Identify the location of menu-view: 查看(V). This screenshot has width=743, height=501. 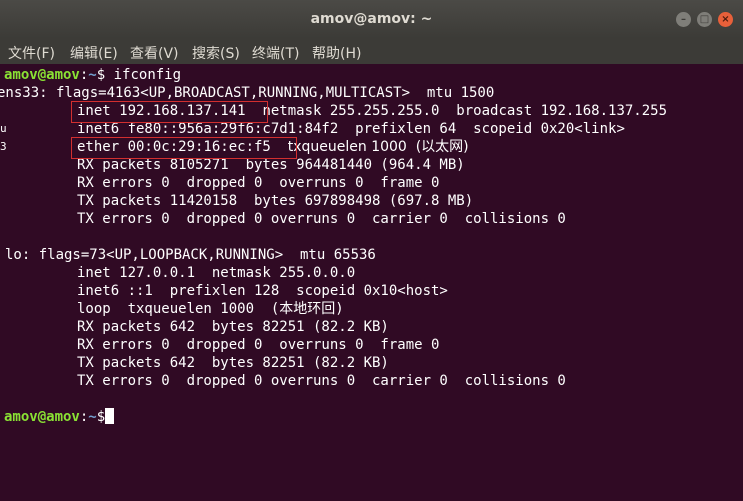
(154, 53).